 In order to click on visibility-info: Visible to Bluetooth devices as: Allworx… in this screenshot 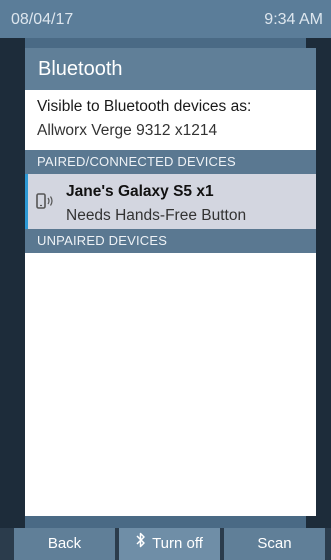, I will do `click(170, 120)`.